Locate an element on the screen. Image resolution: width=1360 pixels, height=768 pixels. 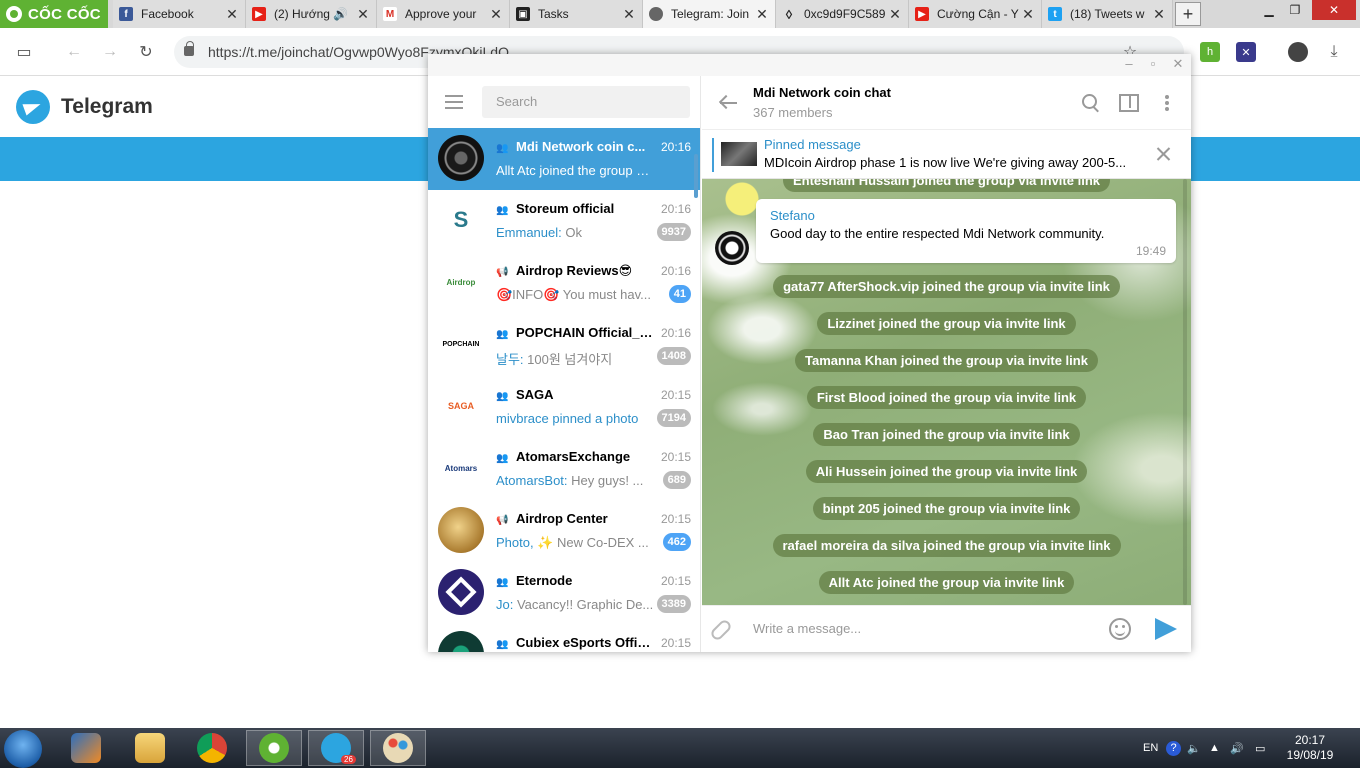
tab-tasks: ▣ Tasks ✕ is located at coordinates (576, 14).